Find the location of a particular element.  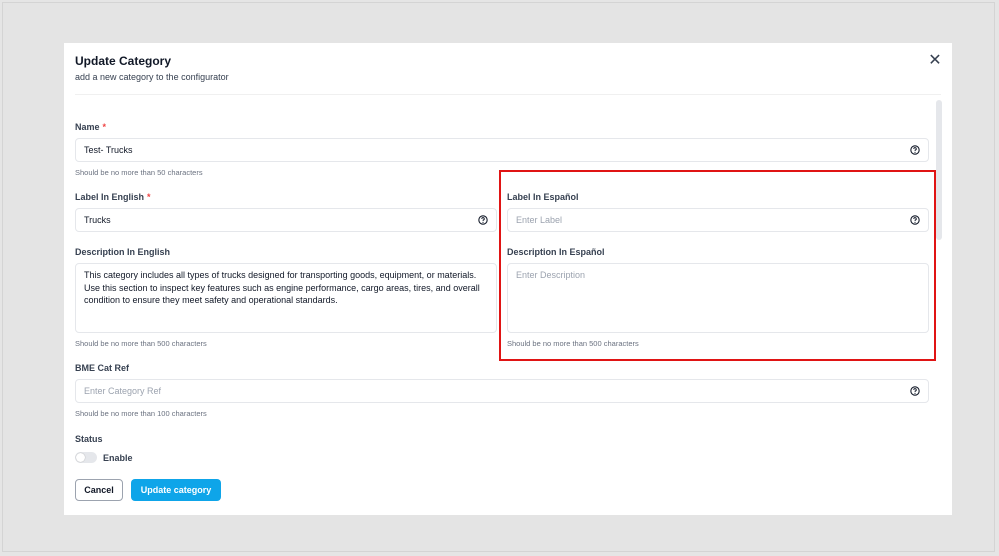

toggle-knob is located at coordinates (80, 457).